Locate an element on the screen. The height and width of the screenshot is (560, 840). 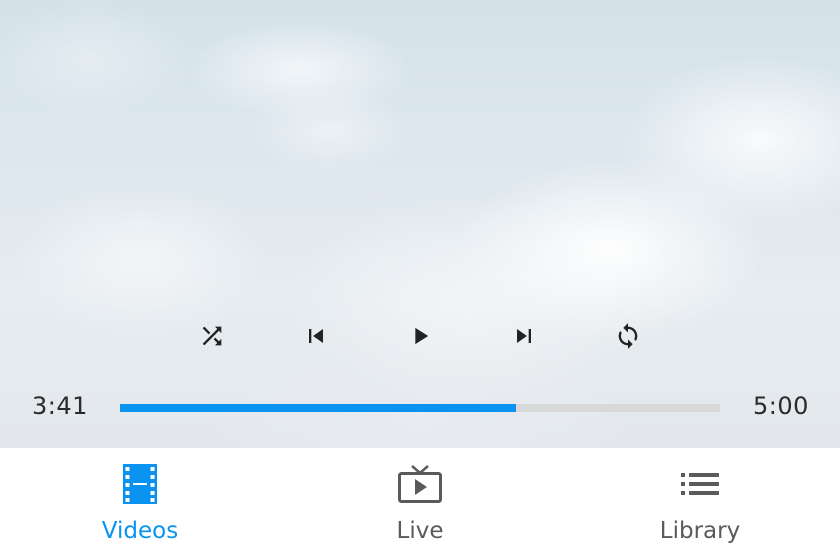
shuffle-icon is located at coordinates (212, 336).